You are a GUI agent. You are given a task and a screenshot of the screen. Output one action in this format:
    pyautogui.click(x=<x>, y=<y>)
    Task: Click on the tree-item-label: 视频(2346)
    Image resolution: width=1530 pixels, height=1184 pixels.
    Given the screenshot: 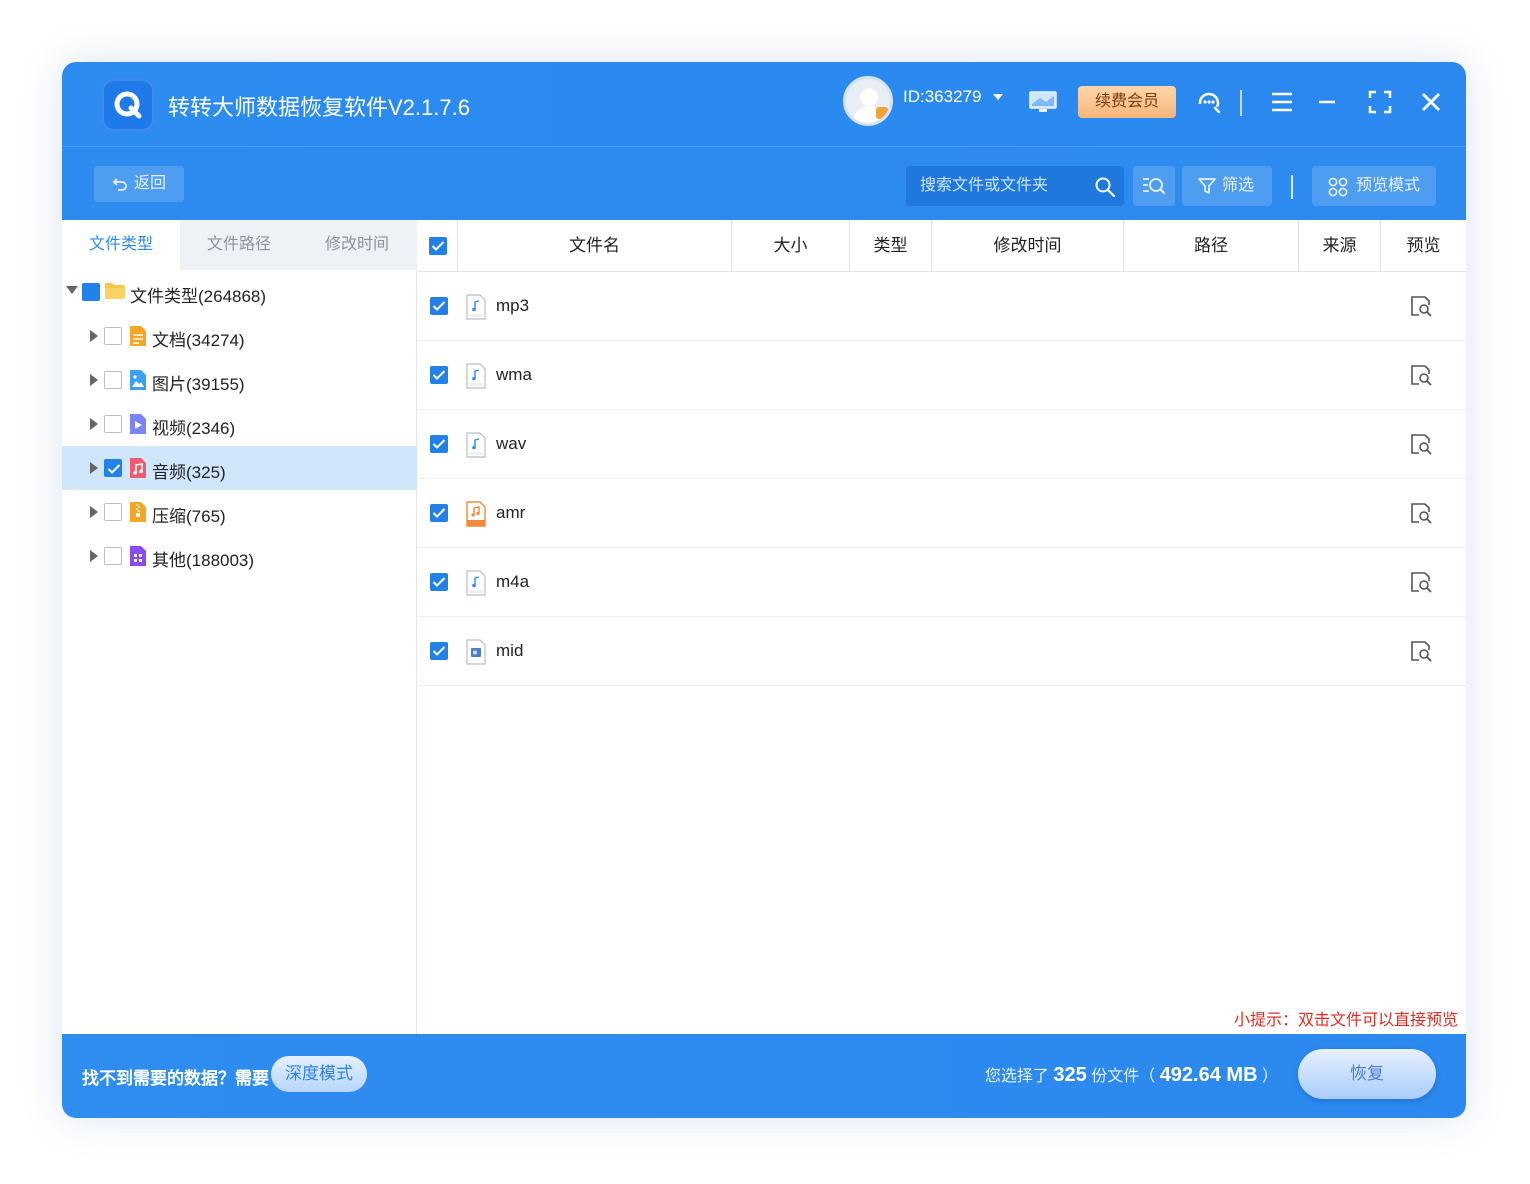 What is the action you would take?
    pyautogui.click(x=194, y=428)
    